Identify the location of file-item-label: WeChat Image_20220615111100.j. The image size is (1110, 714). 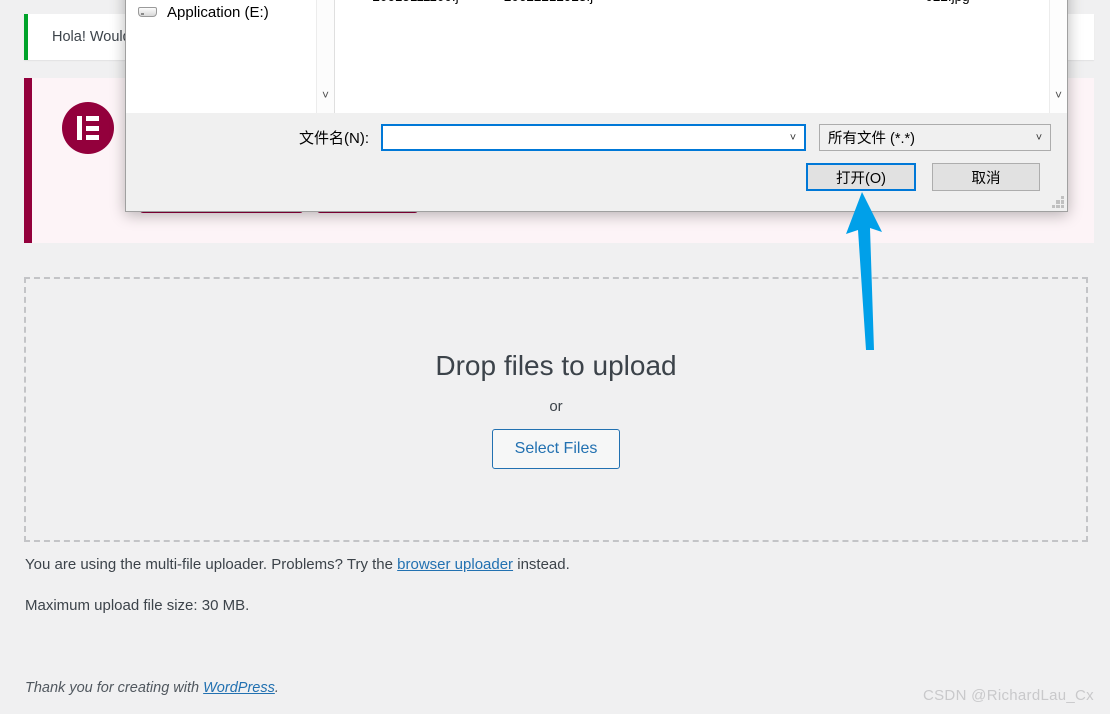
(416, 3).